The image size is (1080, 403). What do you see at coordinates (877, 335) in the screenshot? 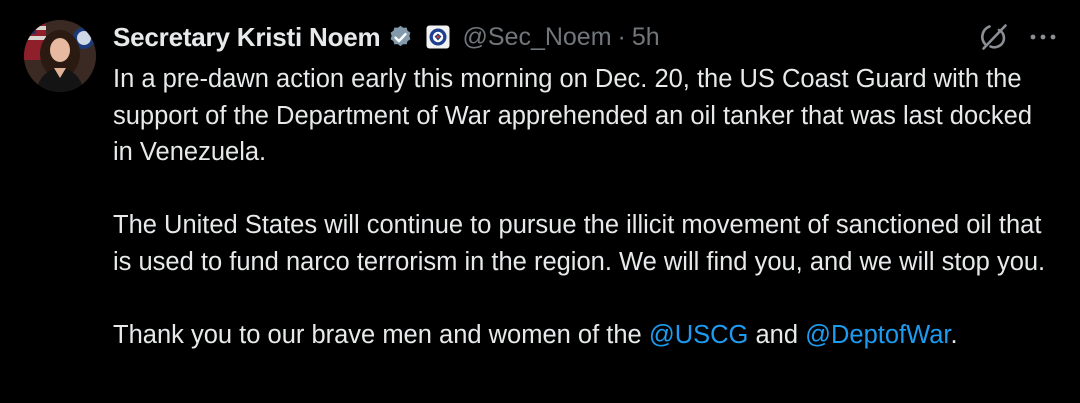
I see `mention-deptofwar-link: @DeptofWar` at bounding box center [877, 335].